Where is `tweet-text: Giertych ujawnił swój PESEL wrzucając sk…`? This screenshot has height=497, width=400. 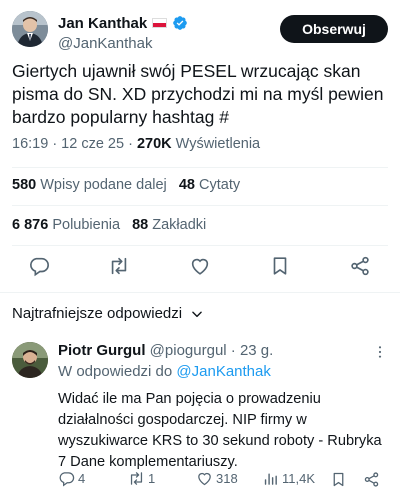 tweet-text: Giertych ujawnił swój PESEL wrzucając sk… is located at coordinates (198, 94).